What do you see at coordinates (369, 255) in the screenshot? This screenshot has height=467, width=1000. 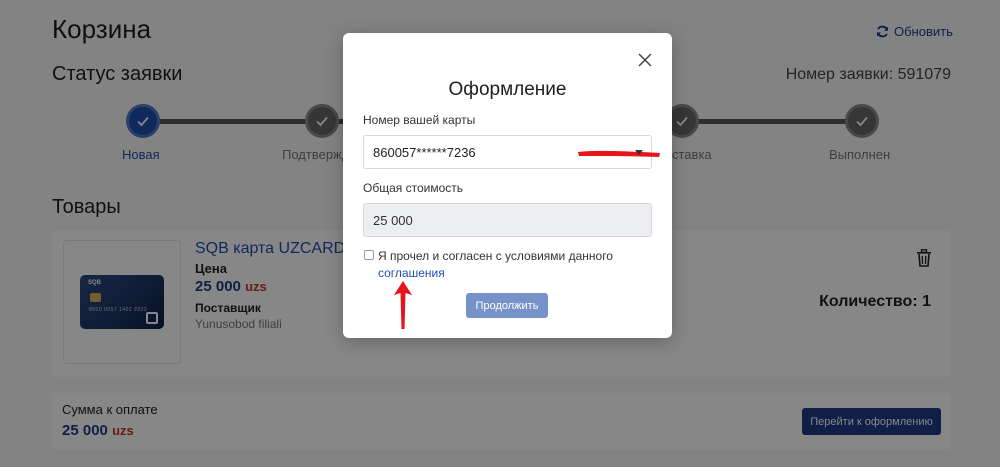 I see `agree-checkbox` at bounding box center [369, 255].